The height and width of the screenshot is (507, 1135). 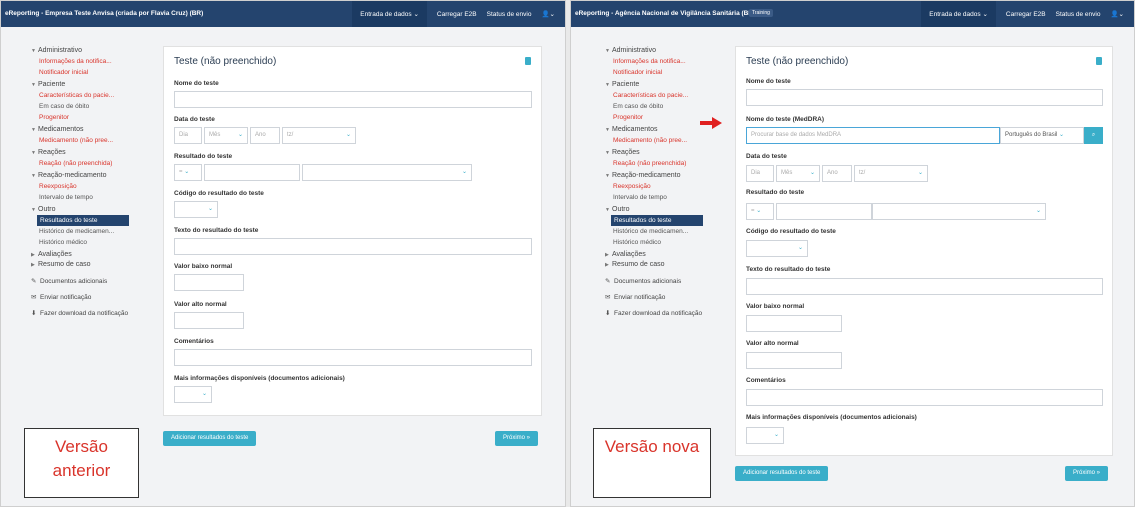 What do you see at coordinates (91, 117) in the screenshot?
I see `sidebar-item: Progenitor` at bounding box center [91, 117].